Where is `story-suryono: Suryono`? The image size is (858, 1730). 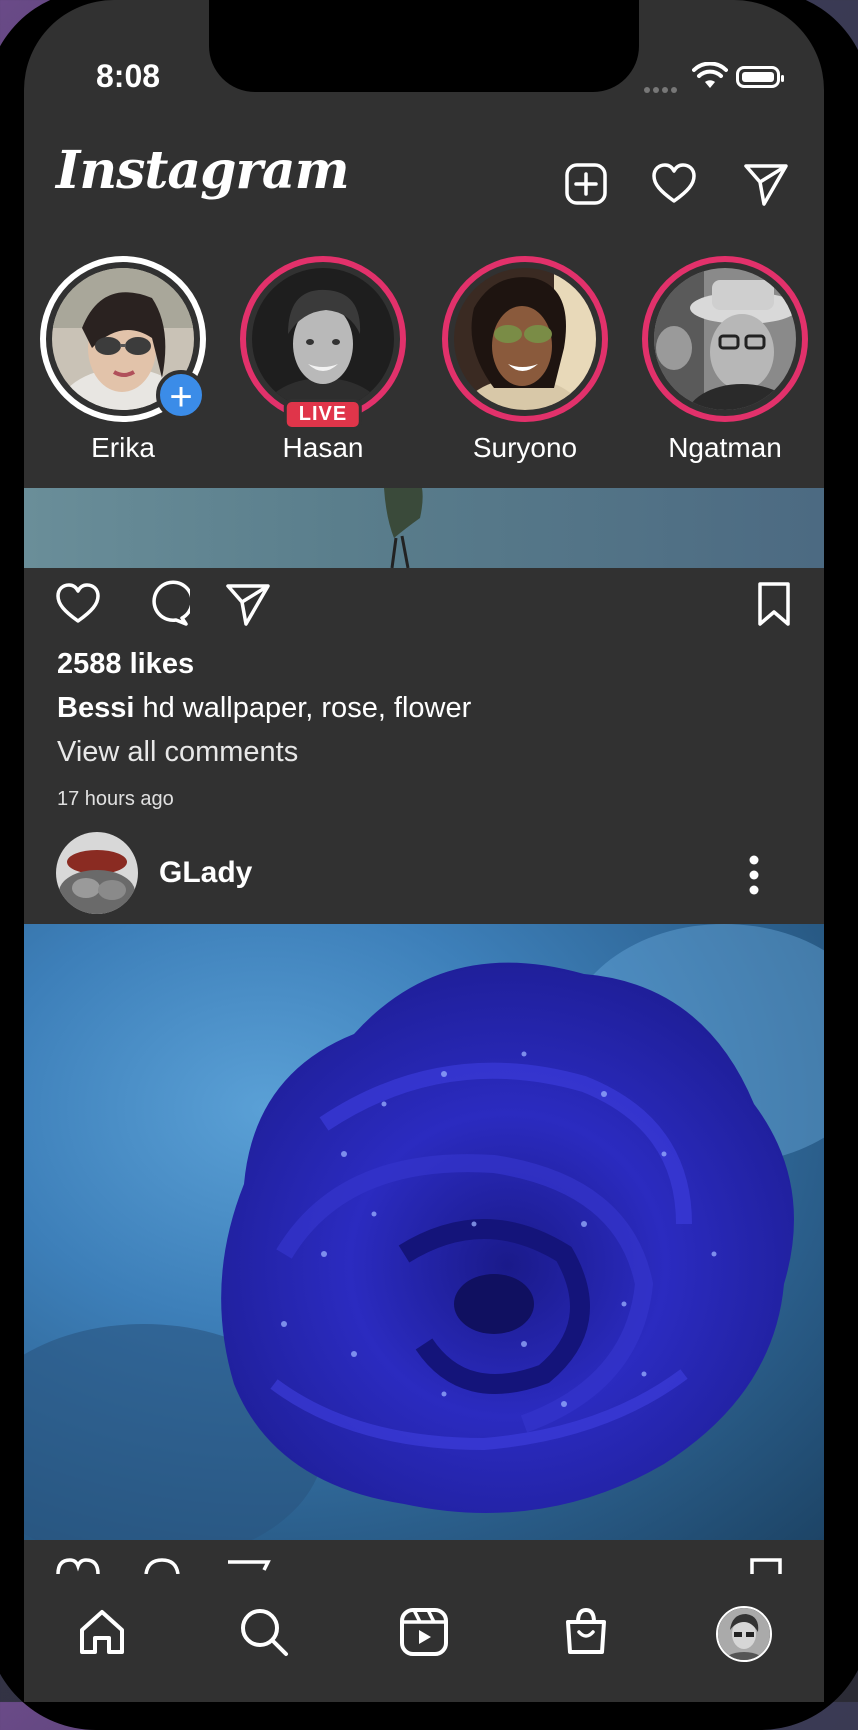 story-suryono: Suryono is located at coordinates (525, 360).